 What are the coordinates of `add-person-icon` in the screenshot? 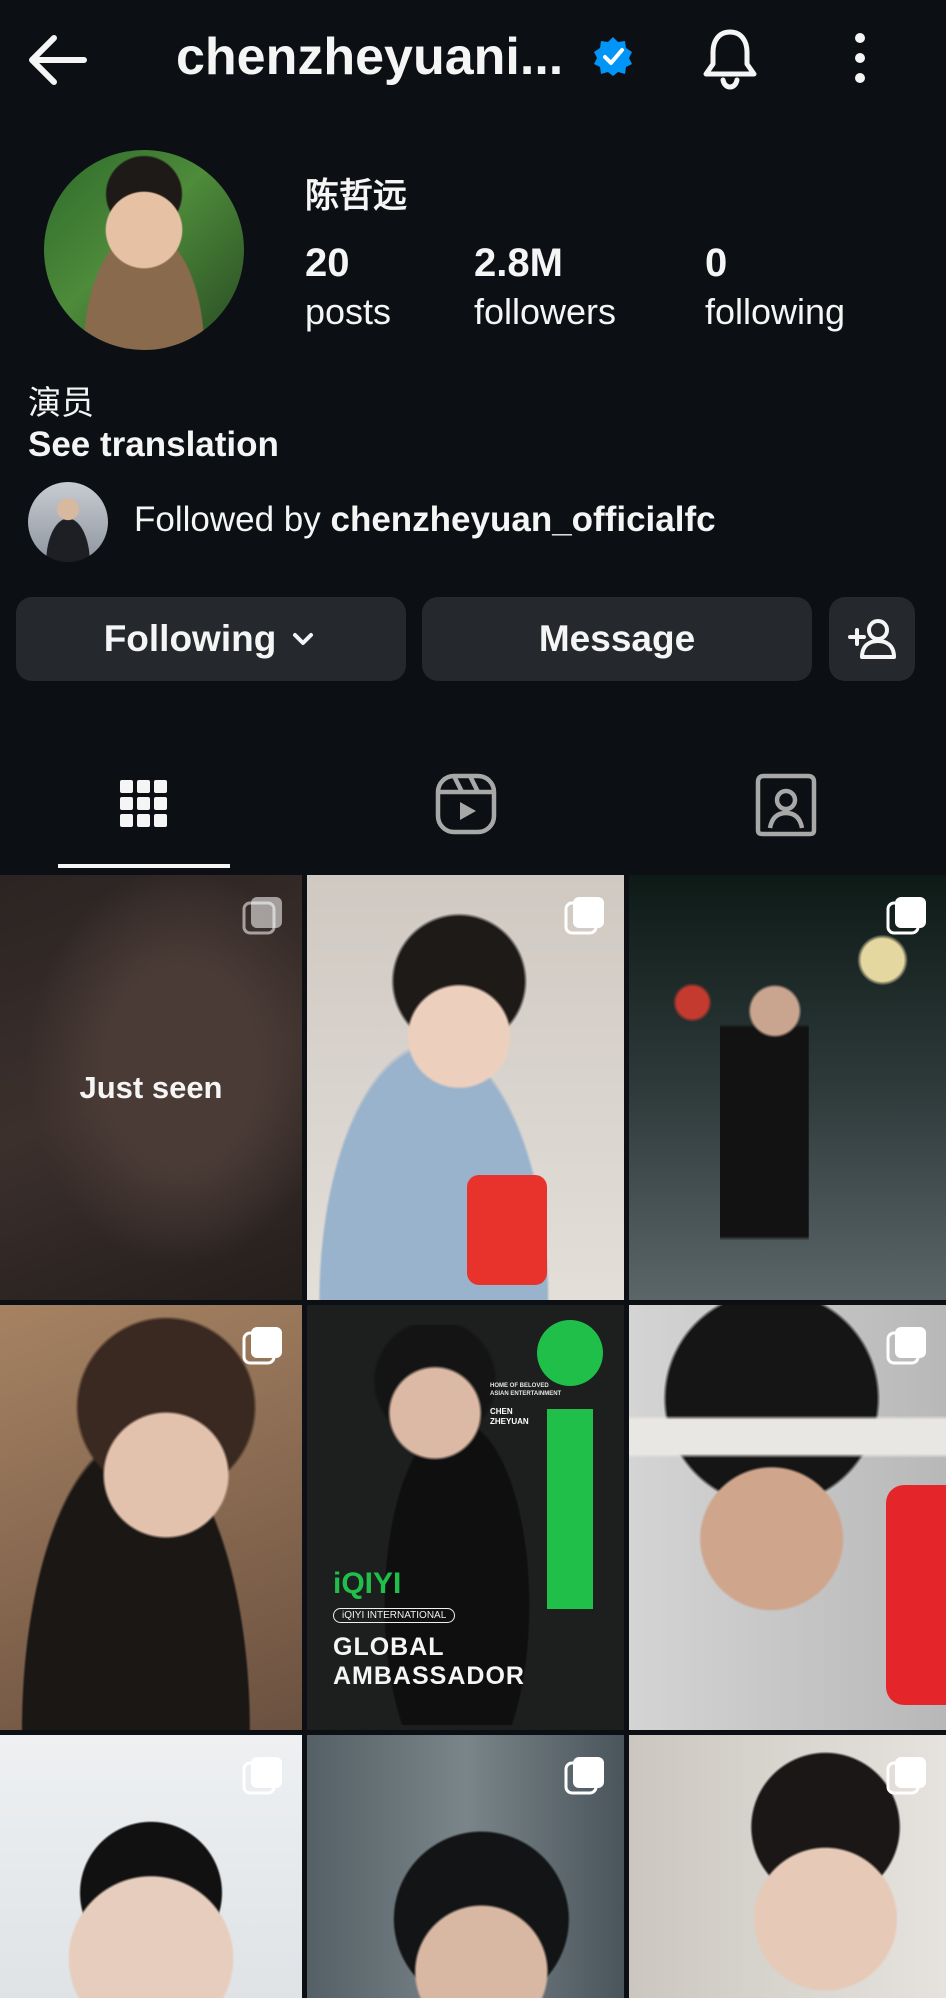 It's located at (872, 639).